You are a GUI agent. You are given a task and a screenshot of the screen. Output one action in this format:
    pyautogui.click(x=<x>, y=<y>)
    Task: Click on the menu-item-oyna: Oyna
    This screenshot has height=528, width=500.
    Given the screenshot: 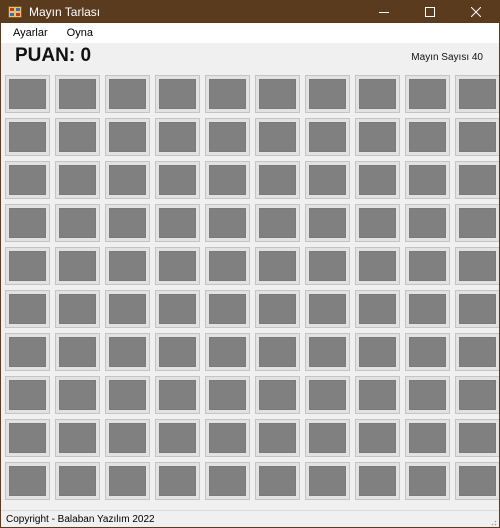 What is the action you would take?
    pyautogui.click(x=80, y=33)
    